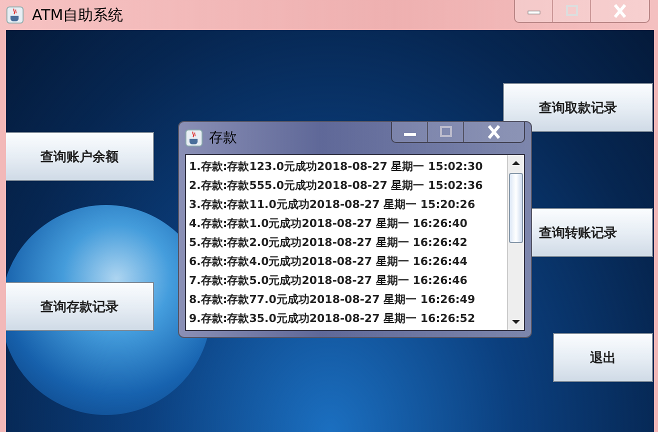 The image size is (658, 432). What do you see at coordinates (516, 208) in the screenshot?
I see `scroll-thumb` at bounding box center [516, 208].